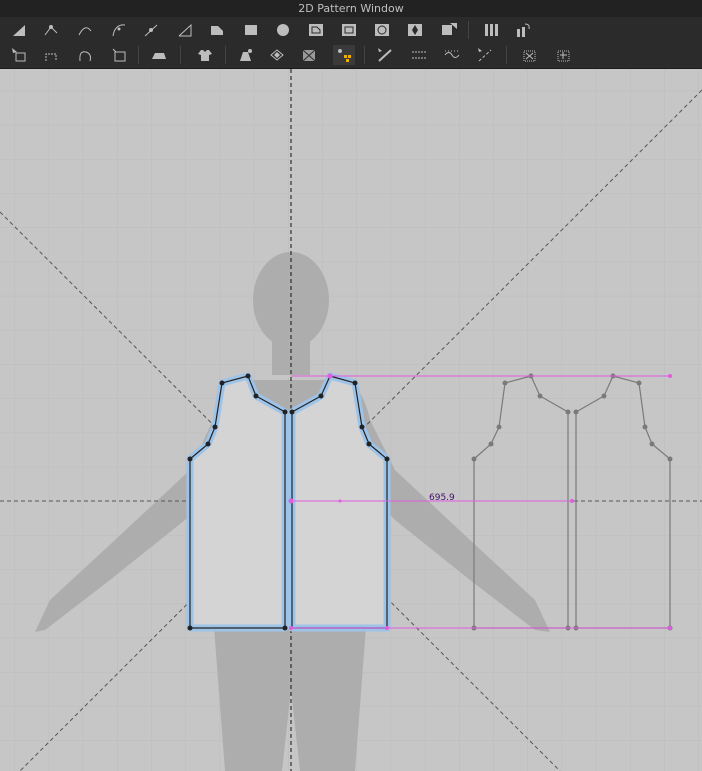 This screenshot has height=771, width=702. I want to click on circle-tool-icon, so click(283, 30).